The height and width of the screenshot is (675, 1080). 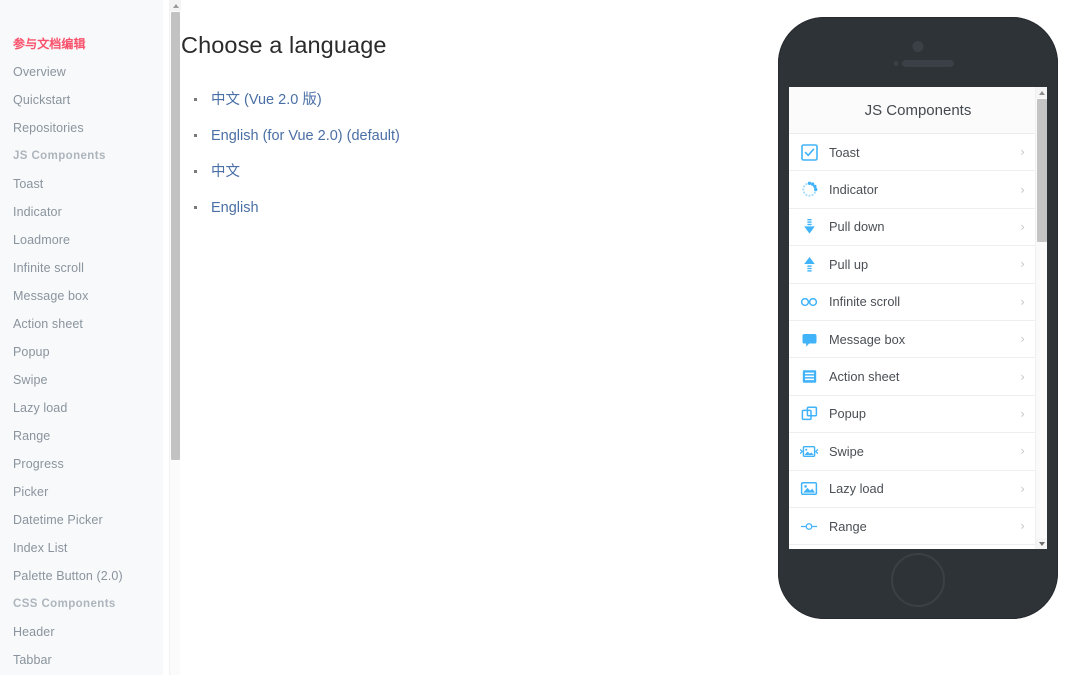 I want to click on component-list-item-label: Range, so click(x=848, y=526).